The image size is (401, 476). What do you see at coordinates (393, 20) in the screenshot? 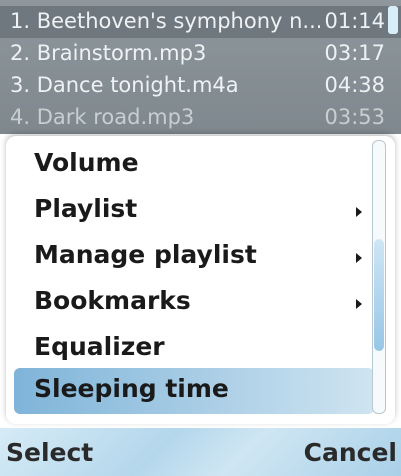
I see `playlist-scrollbar` at bounding box center [393, 20].